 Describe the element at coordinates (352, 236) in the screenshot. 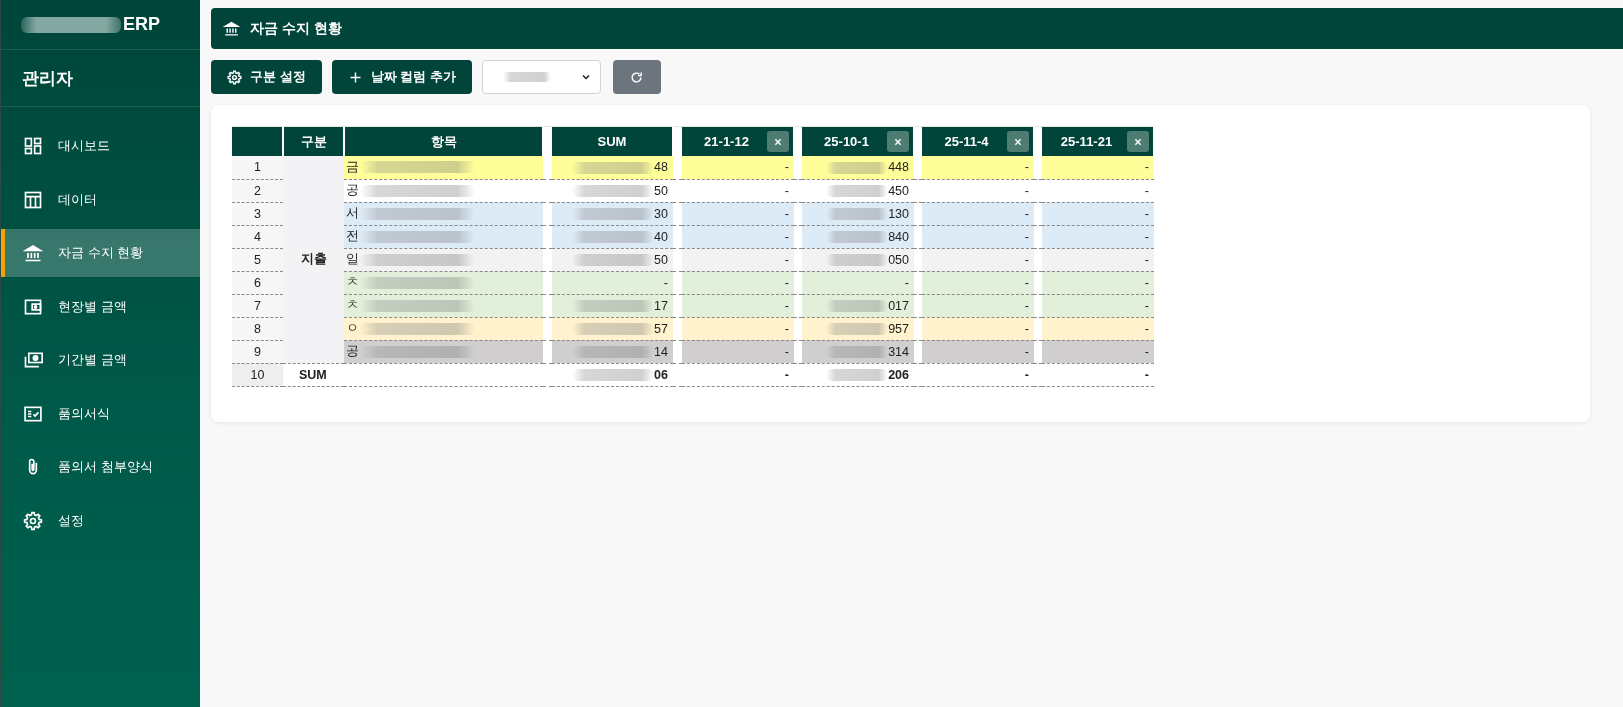

I see `cell-text: 전` at that location.